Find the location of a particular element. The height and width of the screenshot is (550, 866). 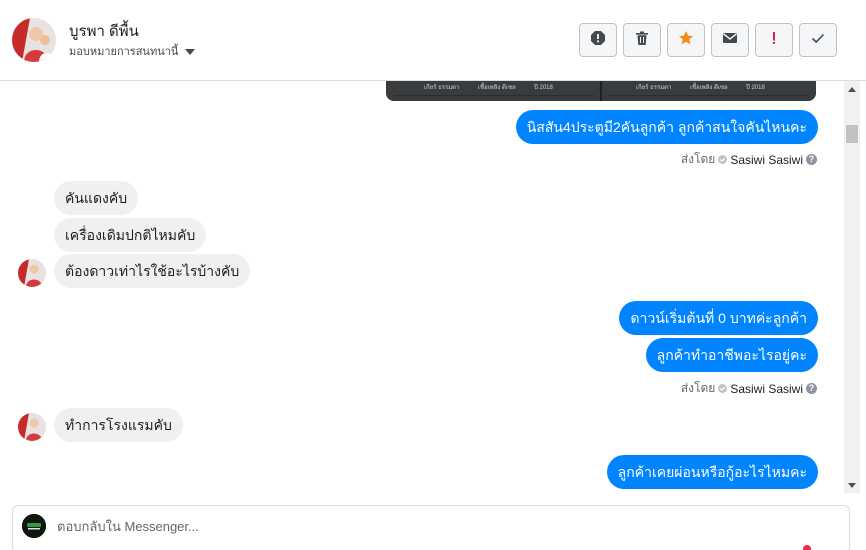

conversation-header: บูรพา ดีพื้น มอบหมายการสนทนานี้ is located at coordinates (433, 40).